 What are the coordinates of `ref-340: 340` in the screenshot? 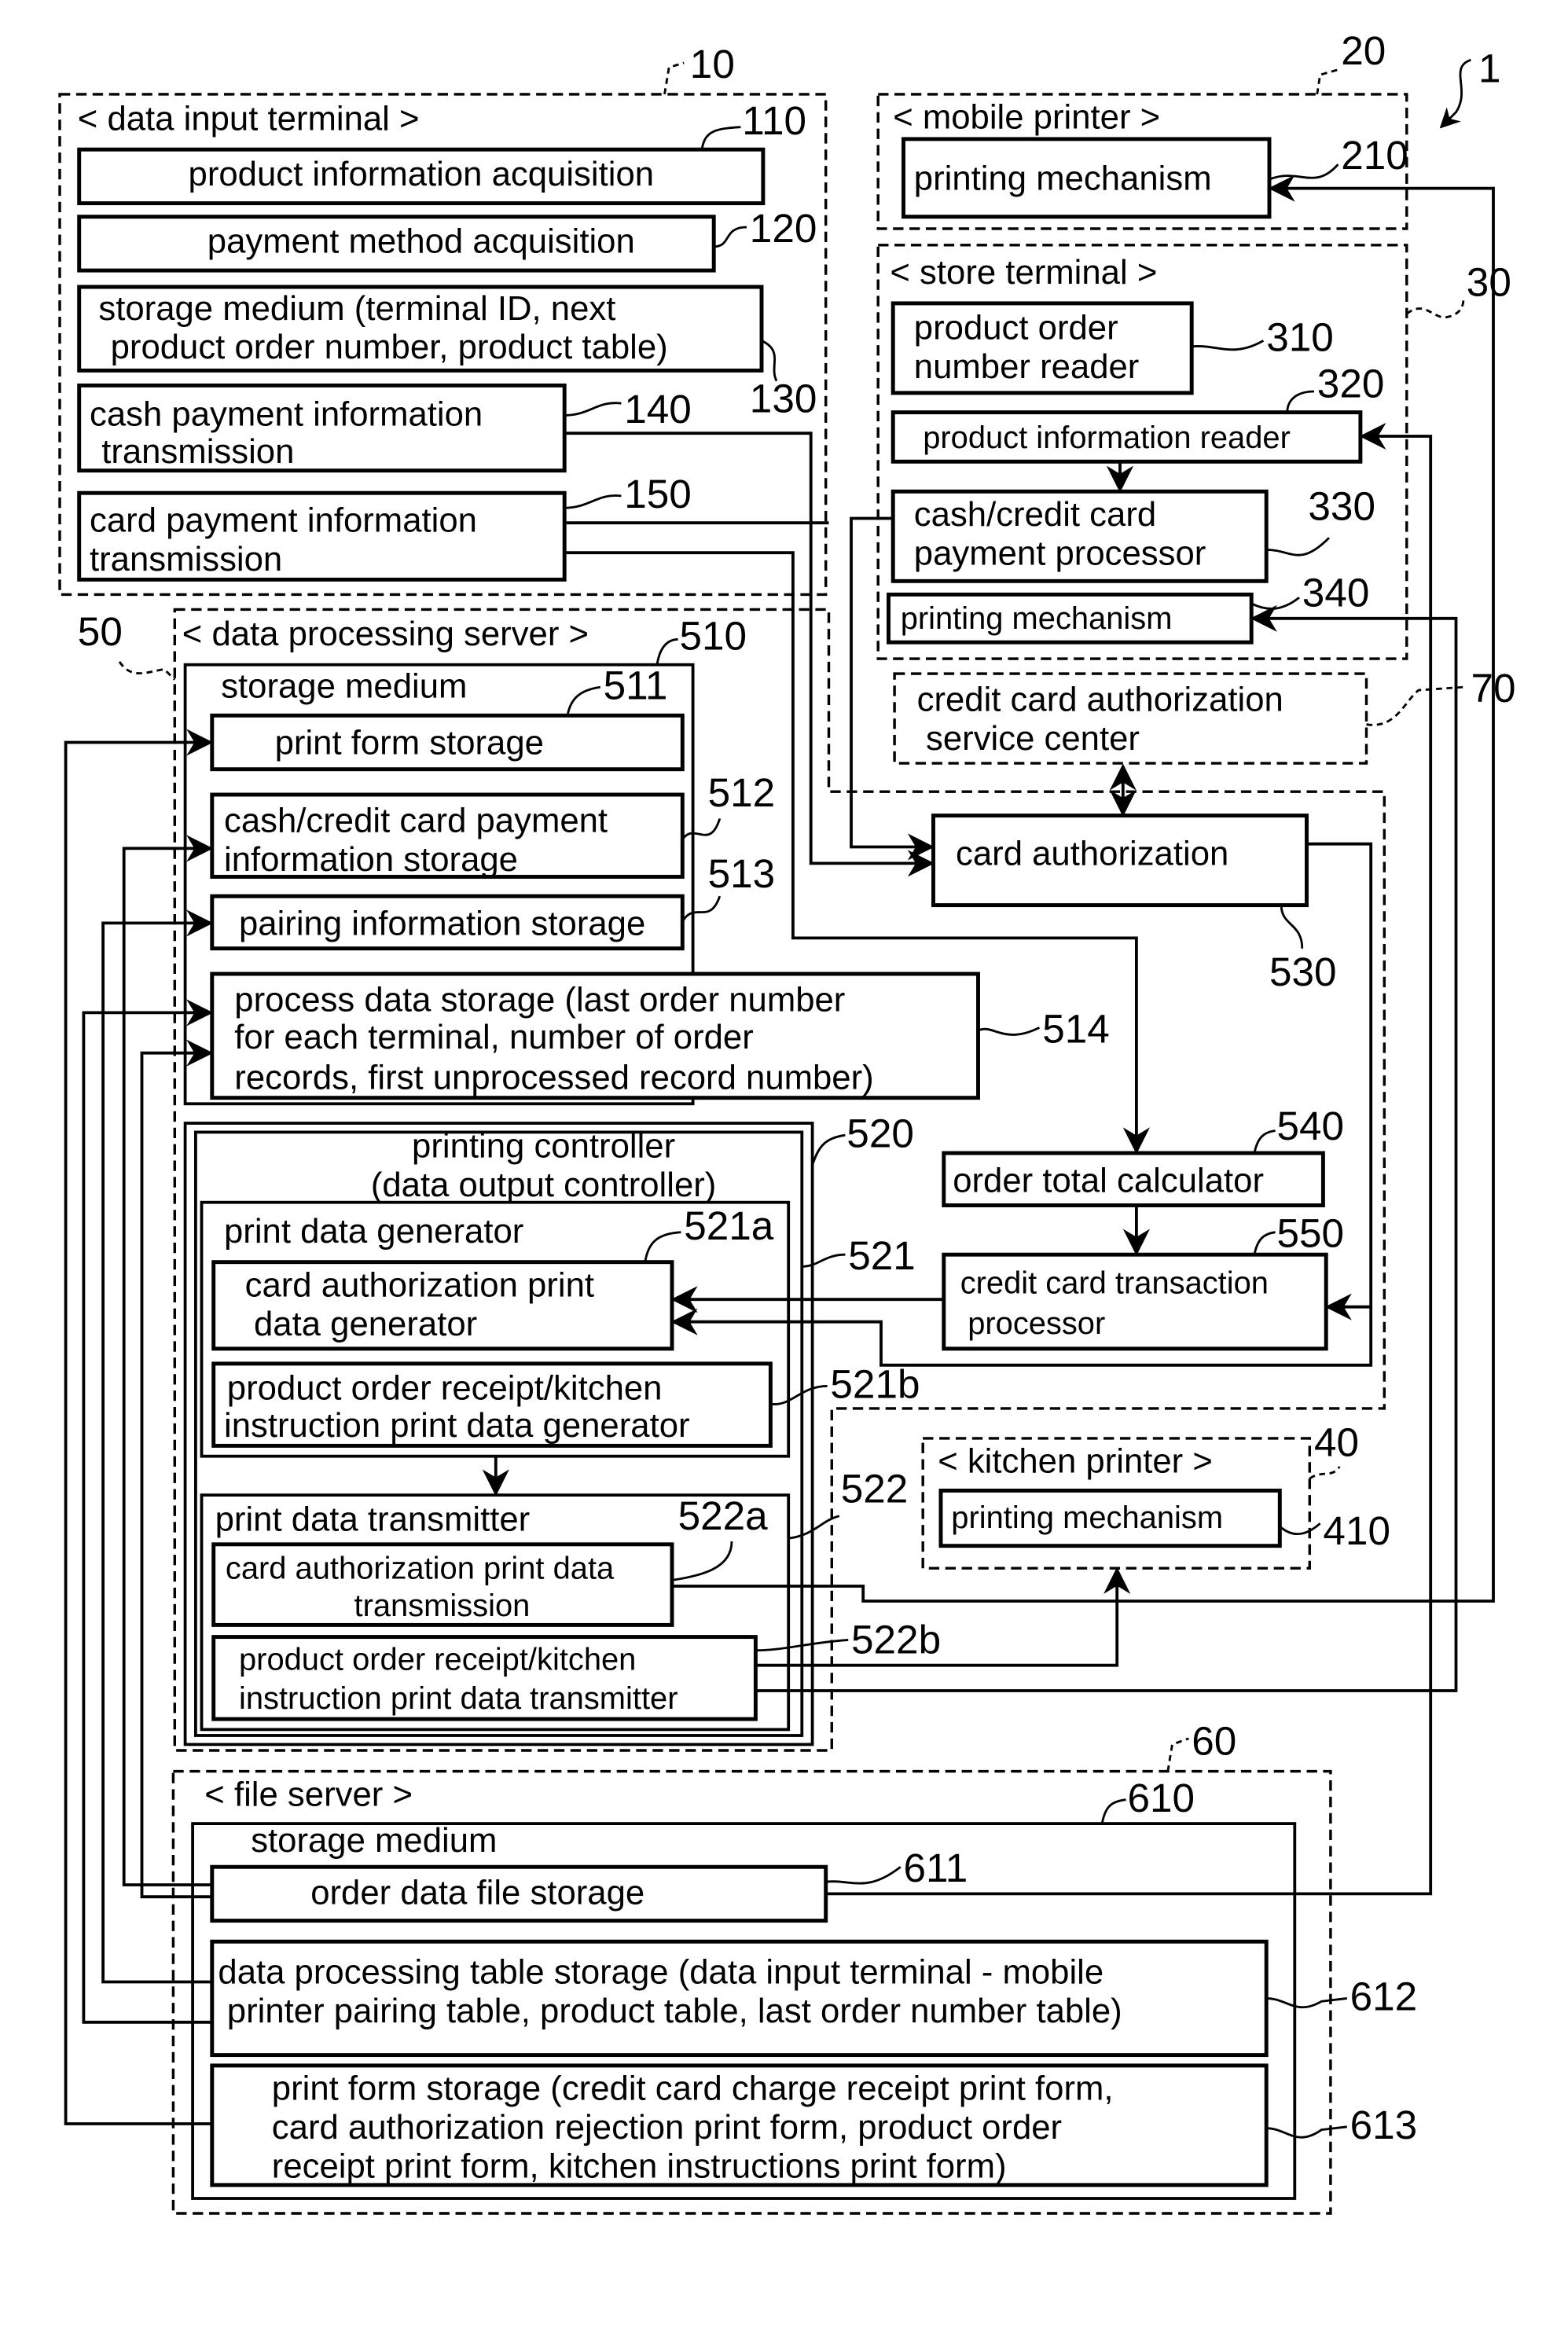 It's located at (1336, 593).